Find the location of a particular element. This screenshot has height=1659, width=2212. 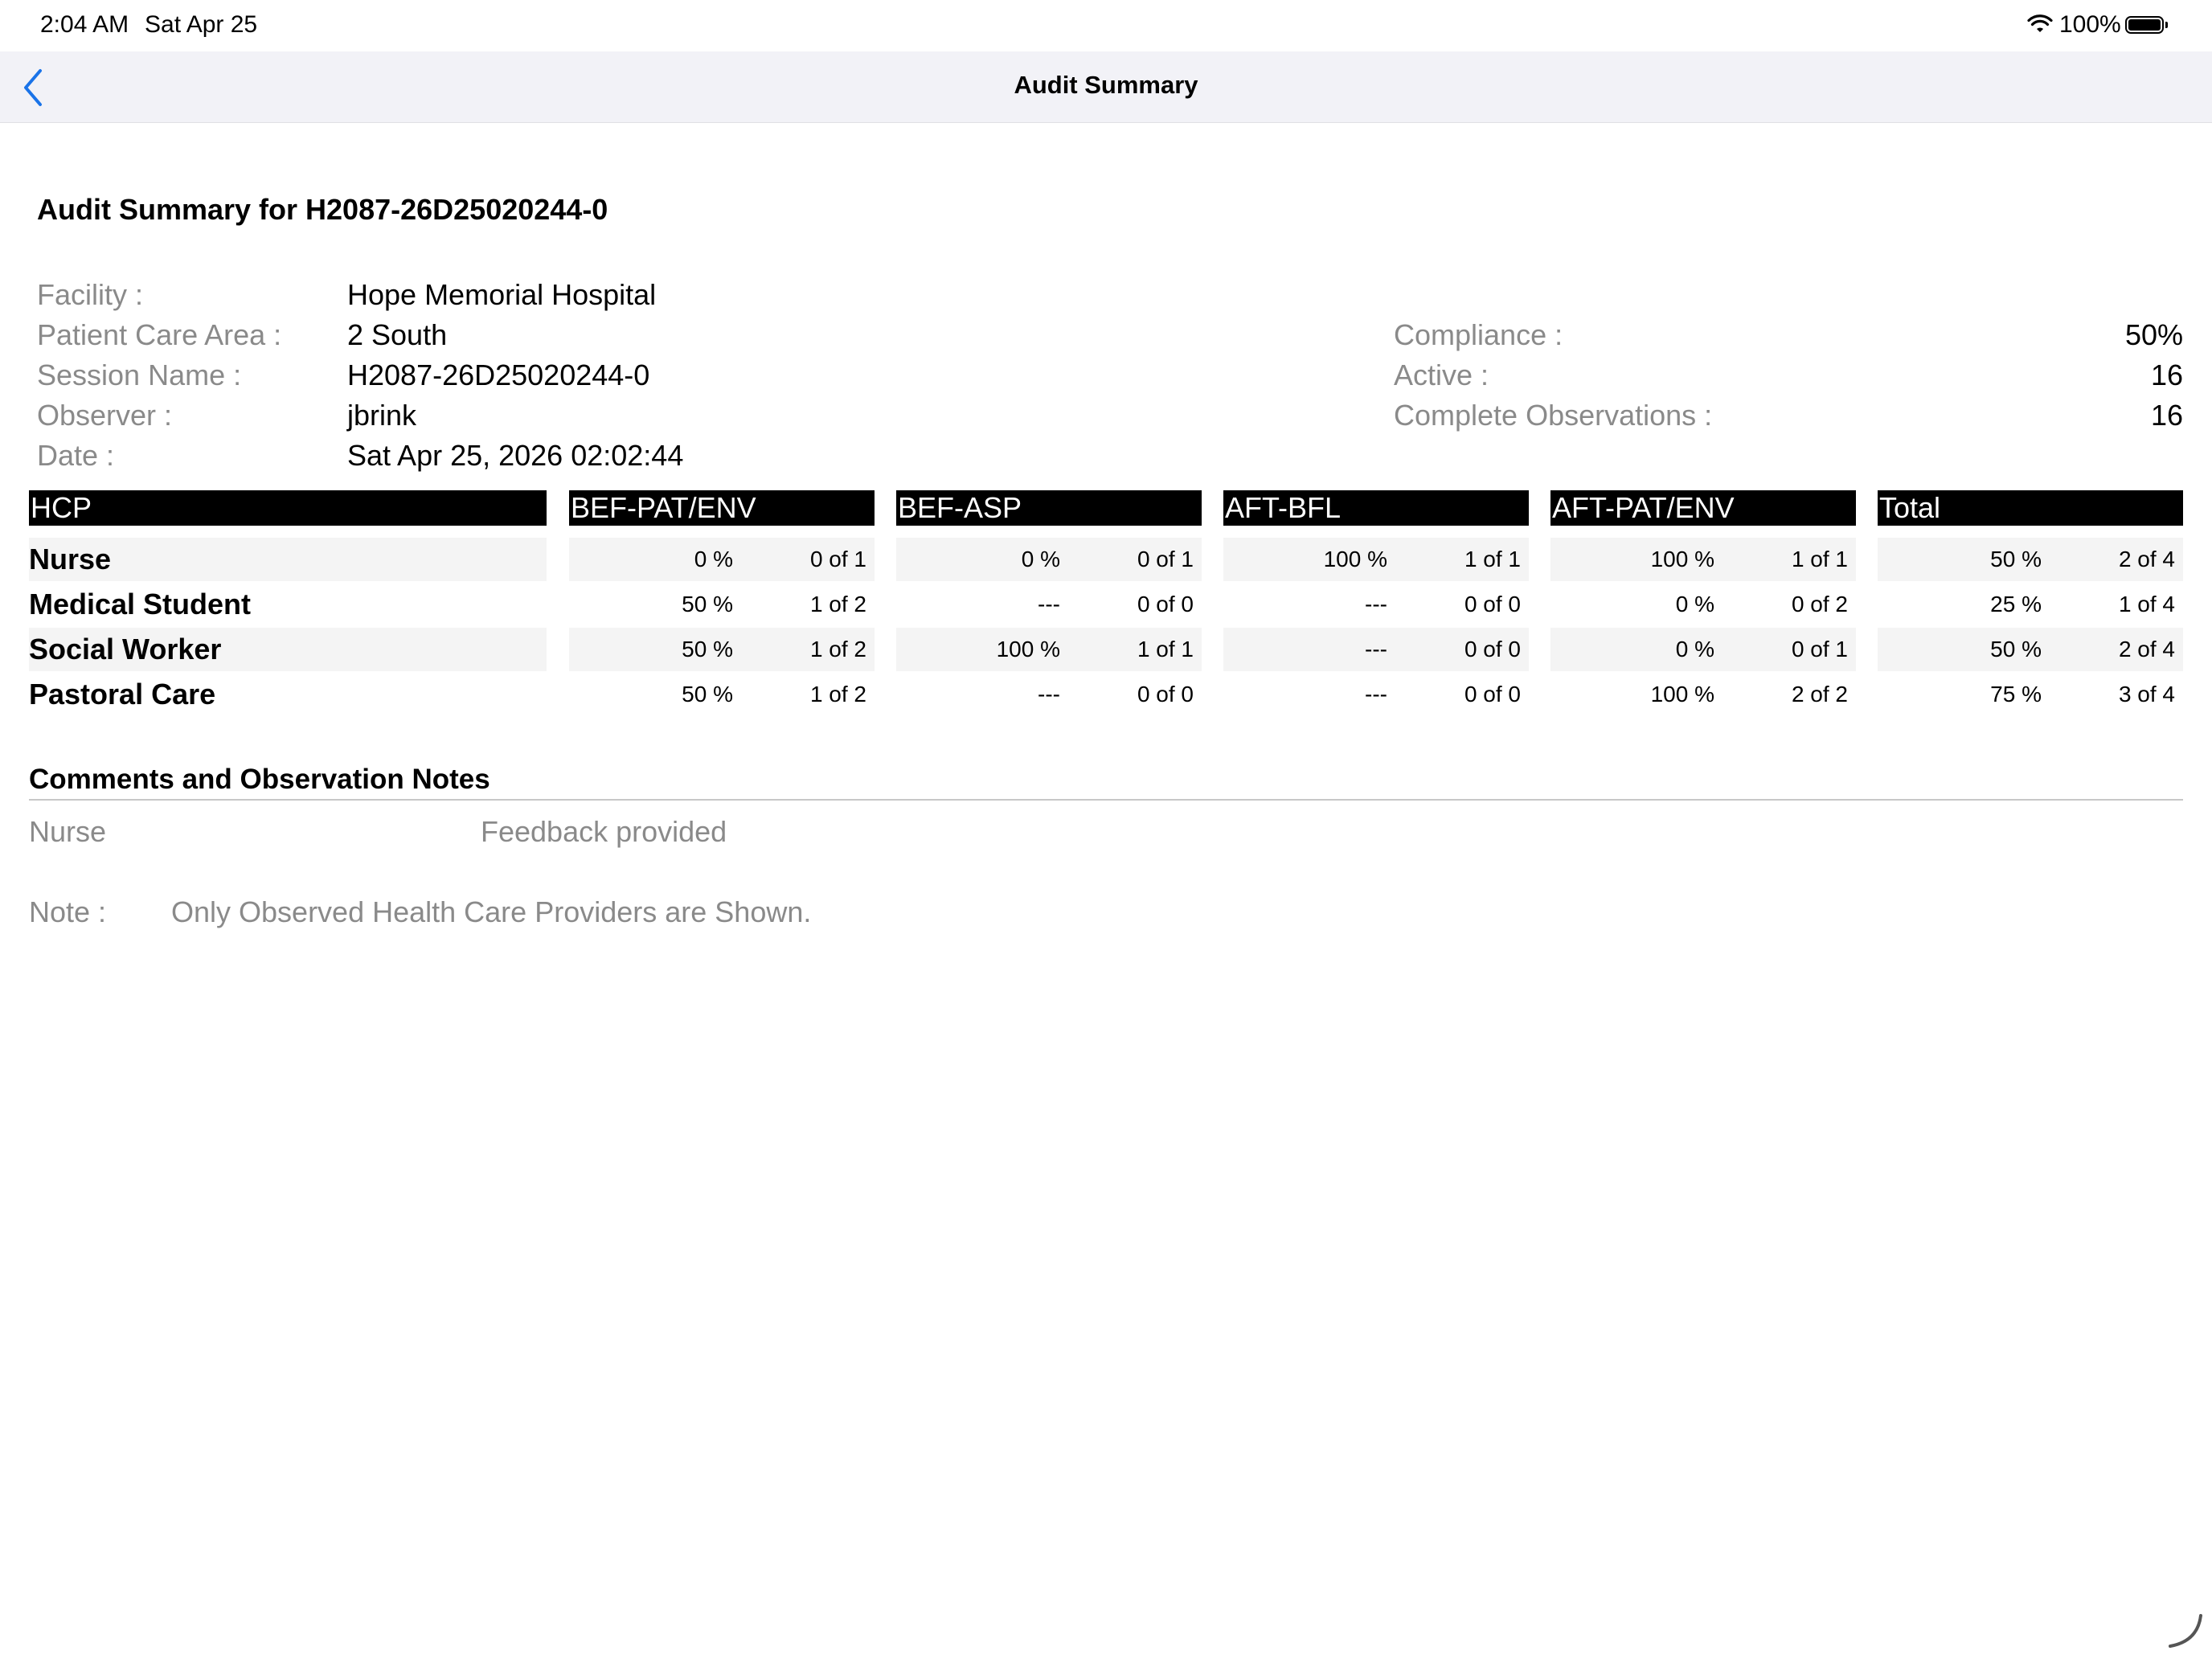

note-label: Note : is located at coordinates (68, 911).